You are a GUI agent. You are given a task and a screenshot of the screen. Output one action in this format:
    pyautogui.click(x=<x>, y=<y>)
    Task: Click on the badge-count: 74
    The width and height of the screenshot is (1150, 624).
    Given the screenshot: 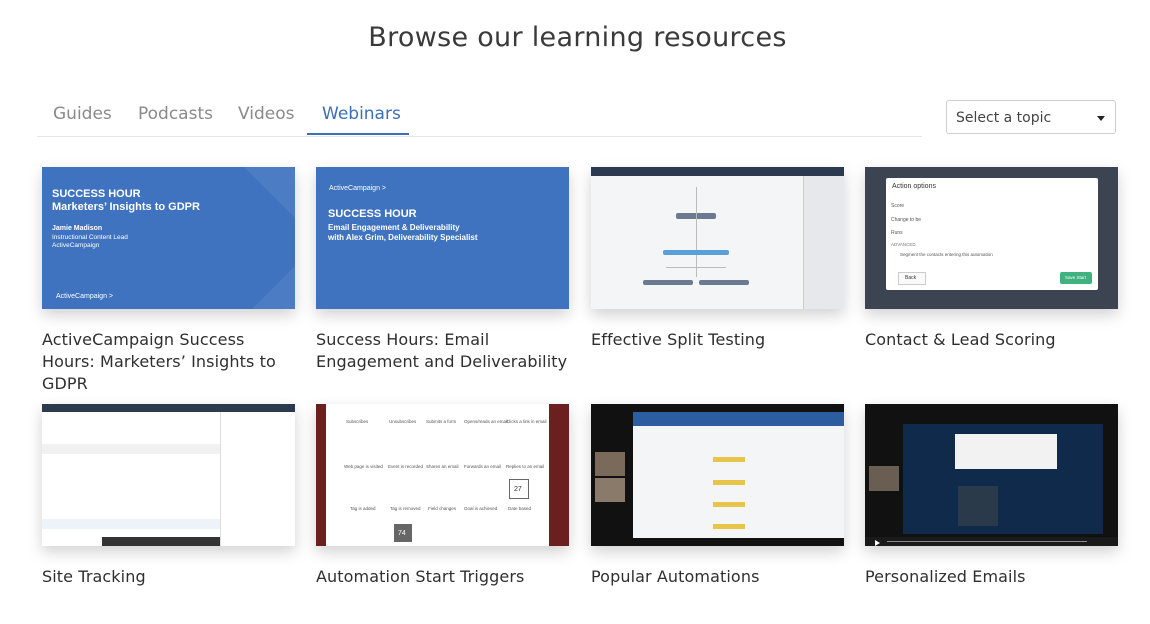 What is the action you would take?
    pyautogui.click(x=402, y=533)
    